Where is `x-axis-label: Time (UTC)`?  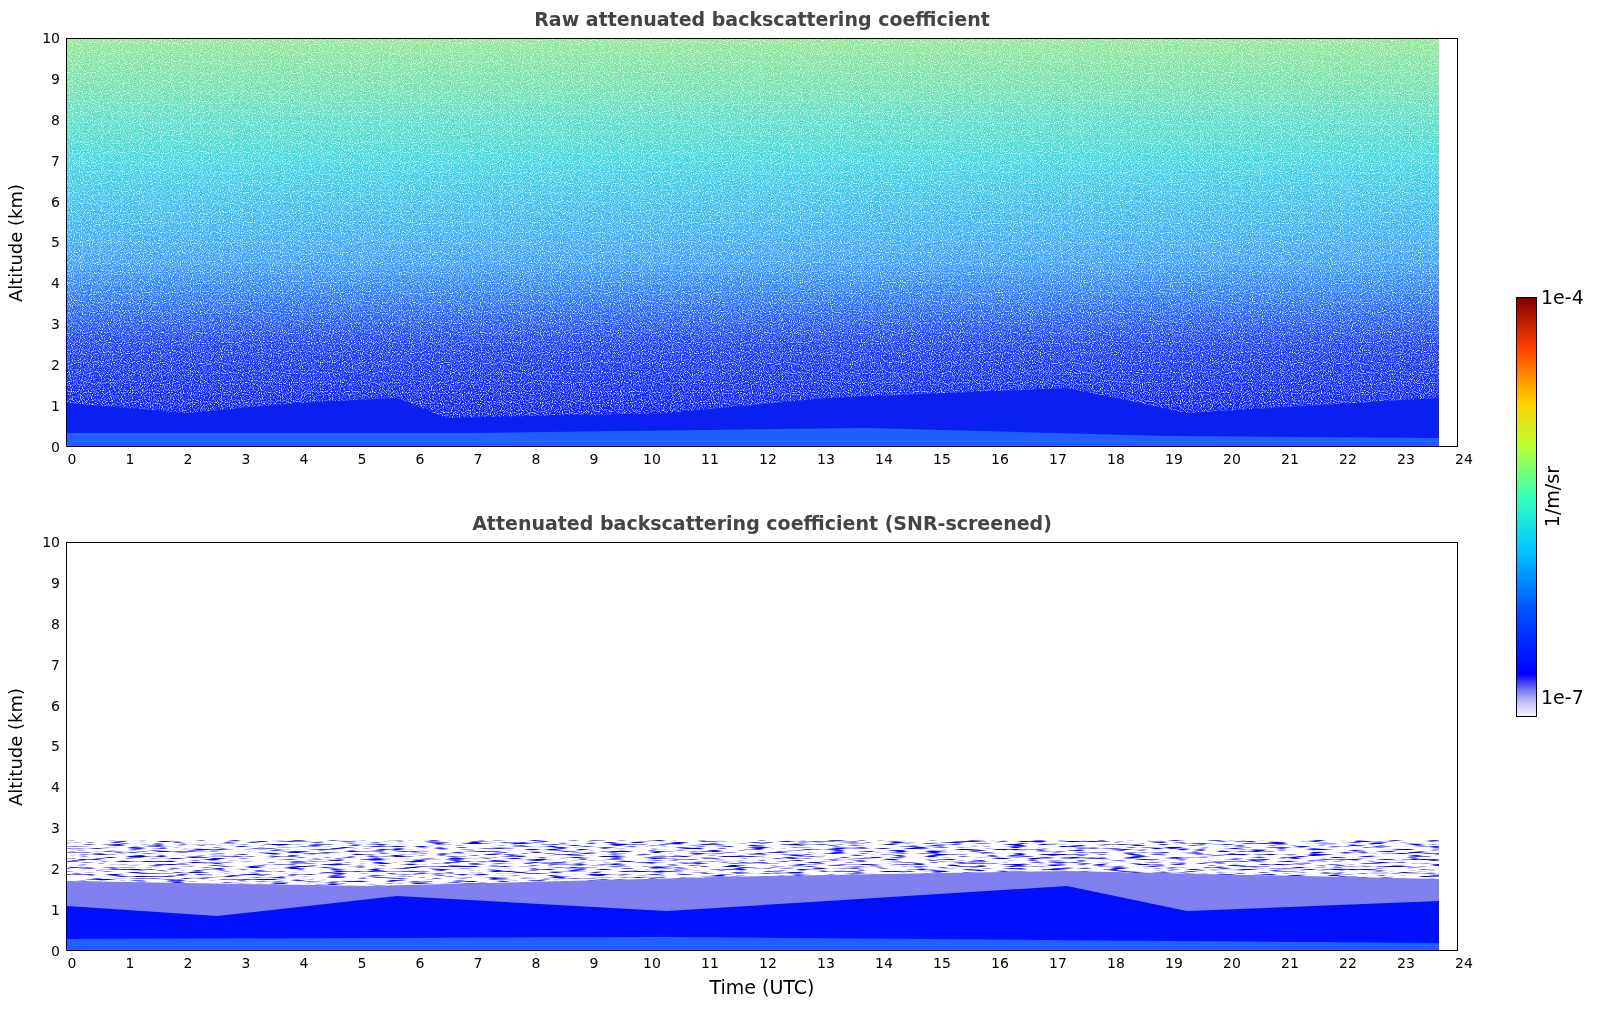 x-axis-label: Time (UTC) is located at coordinates (762, 987).